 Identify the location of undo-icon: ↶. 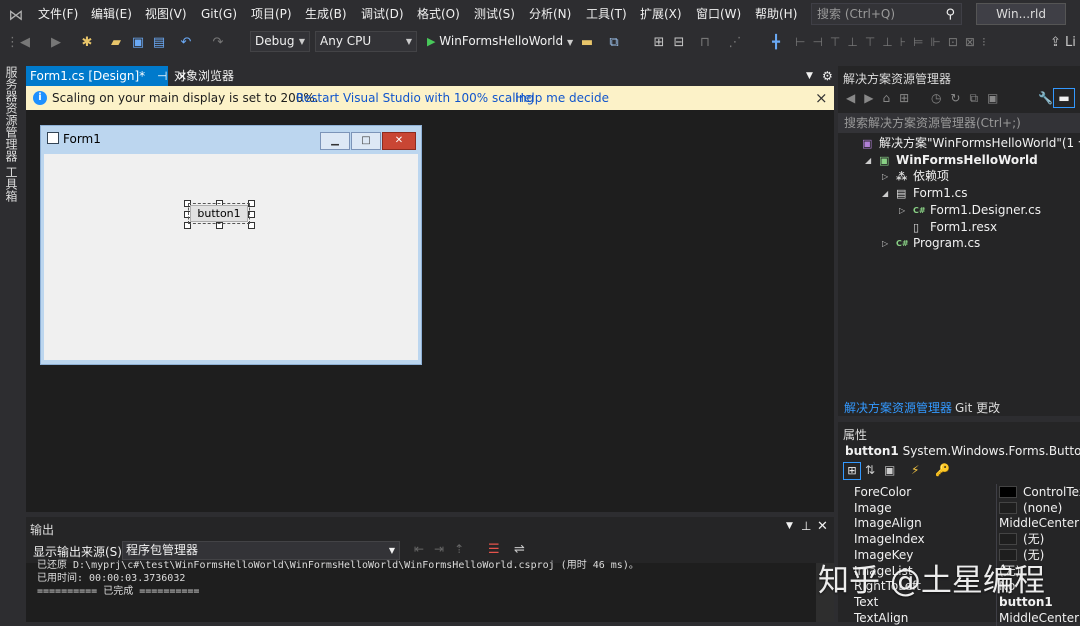
(186, 42).